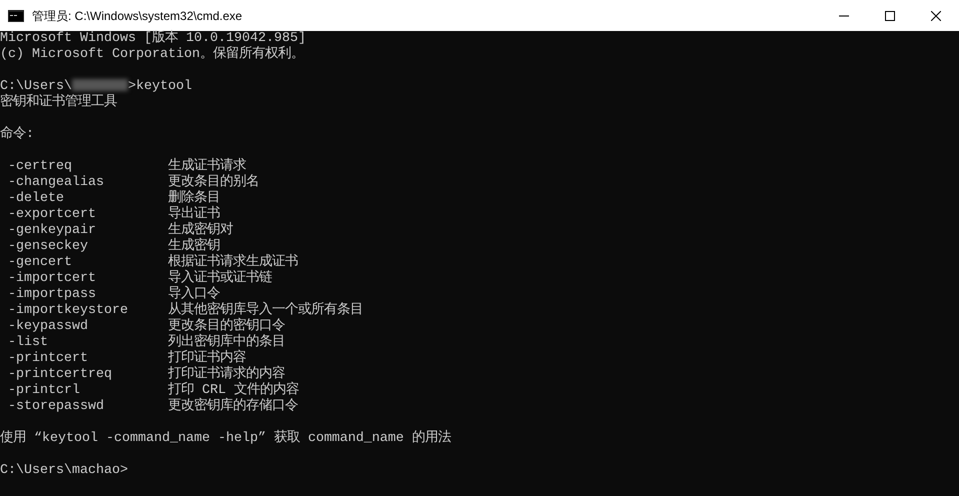  What do you see at coordinates (225, 438) in the screenshot?
I see `usage-text: 使用 “keytool -command_name -help” 获取 command_name 的用法` at bounding box center [225, 438].